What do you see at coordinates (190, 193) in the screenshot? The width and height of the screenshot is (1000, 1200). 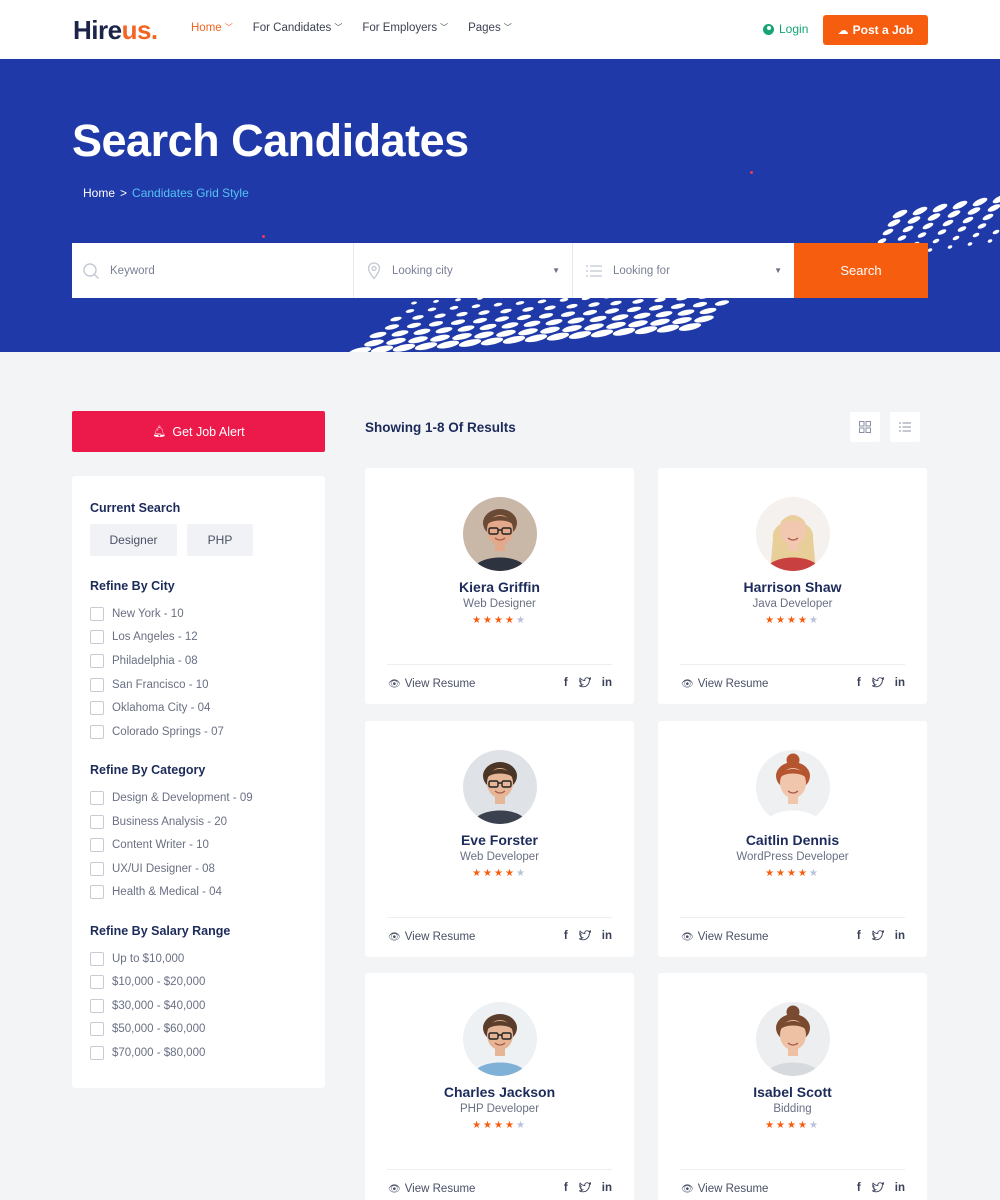 I see `breadcrumb-current: Candidates Grid Style` at bounding box center [190, 193].